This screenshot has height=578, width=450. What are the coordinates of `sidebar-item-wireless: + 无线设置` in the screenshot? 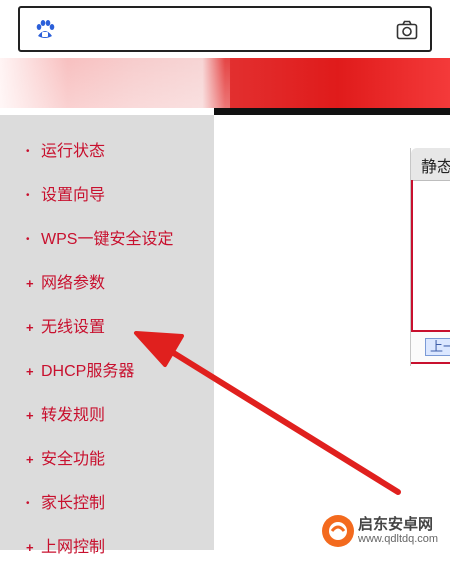 It's located at (107, 336).